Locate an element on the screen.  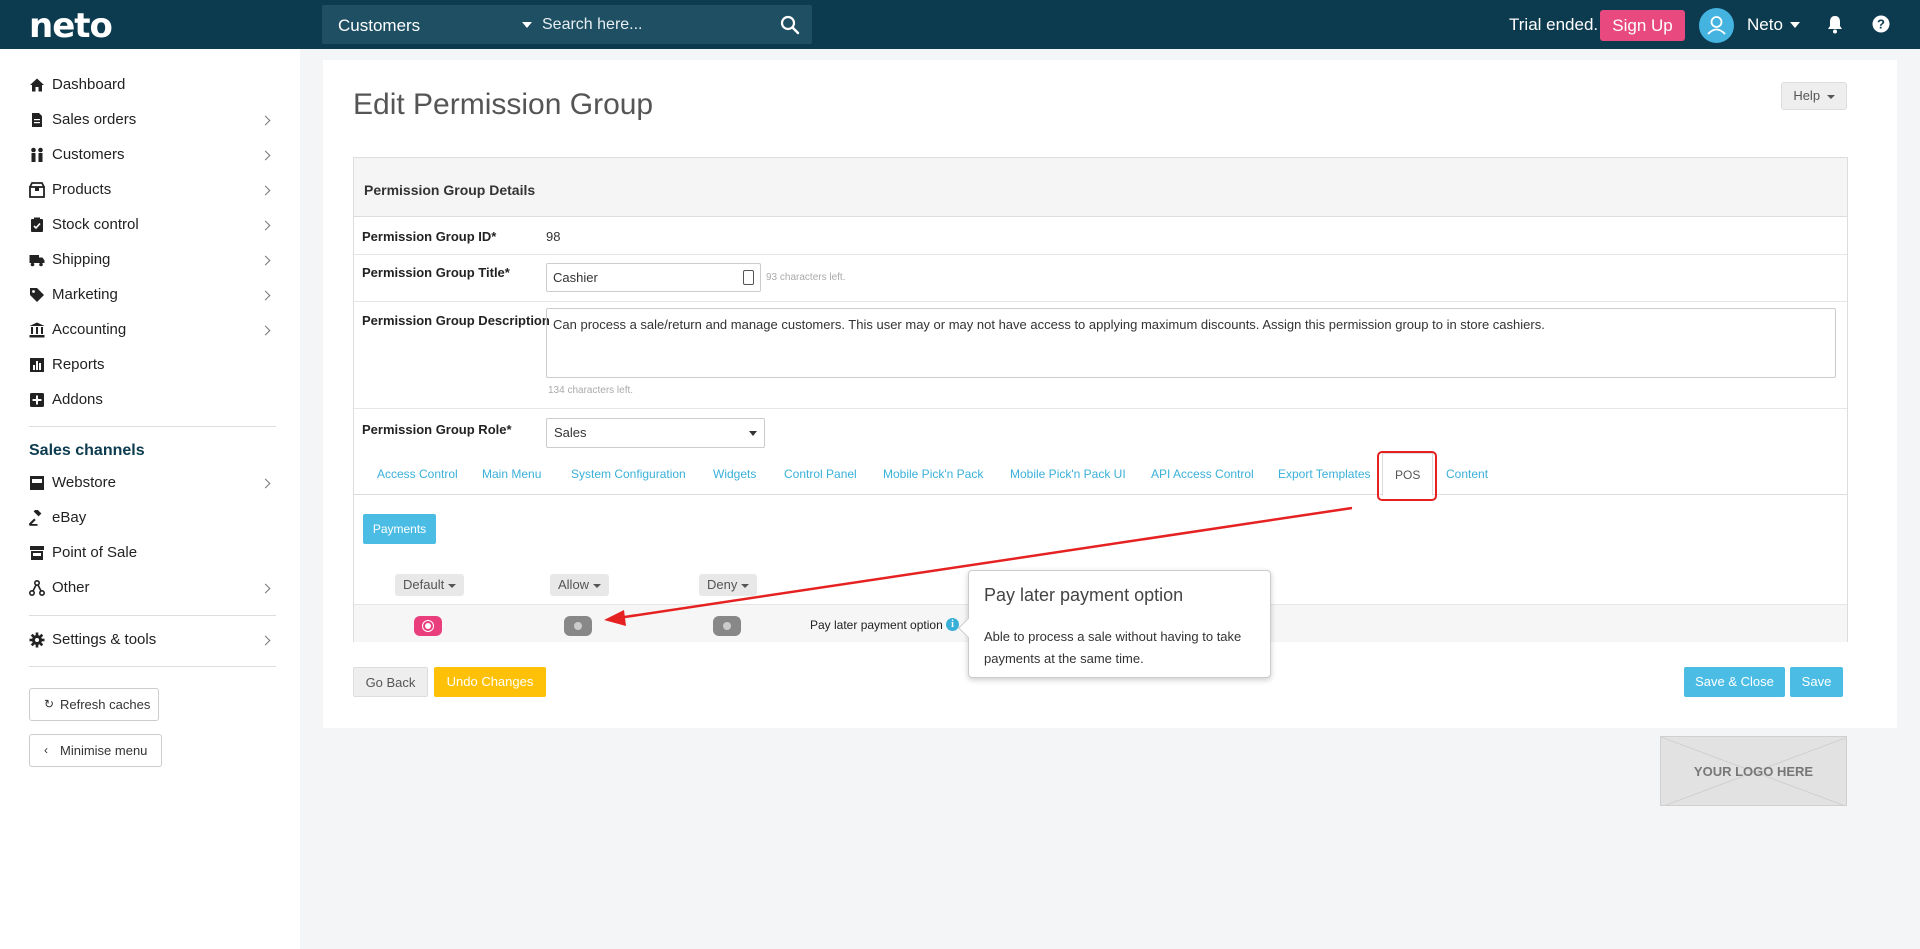
sidebar-item-other: Other is located at coordinates (154, 588).